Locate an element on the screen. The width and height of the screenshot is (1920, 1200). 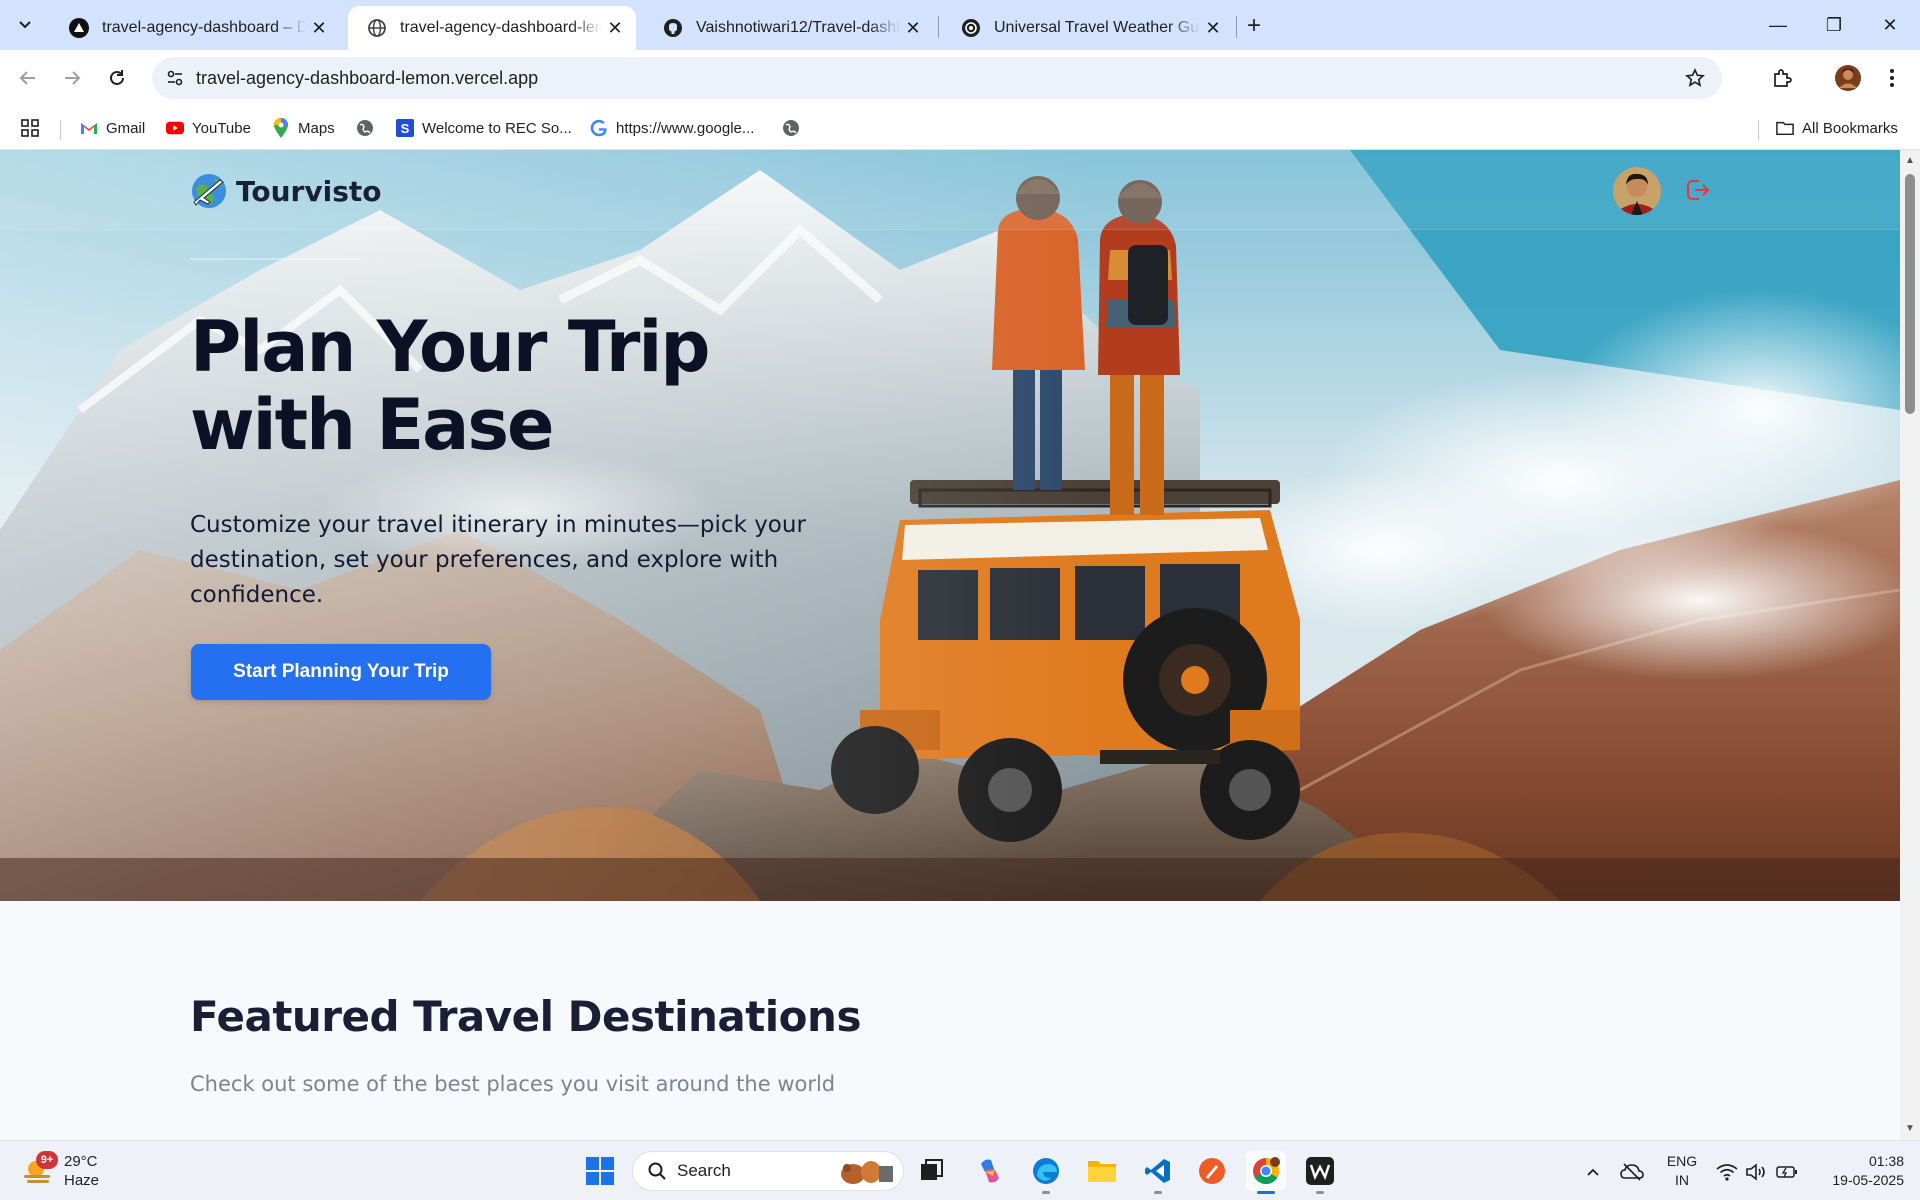
folder-icon is located at coordinates (1785, 128).